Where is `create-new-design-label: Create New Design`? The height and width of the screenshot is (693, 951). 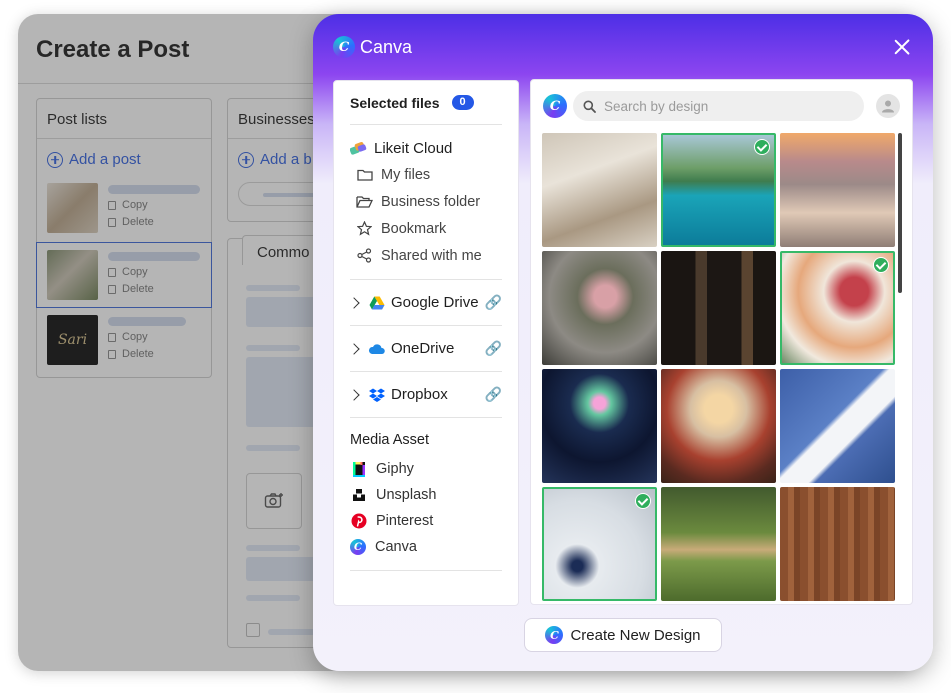
create-new-design-label: Create New Design is located at coordinates (635, 635).